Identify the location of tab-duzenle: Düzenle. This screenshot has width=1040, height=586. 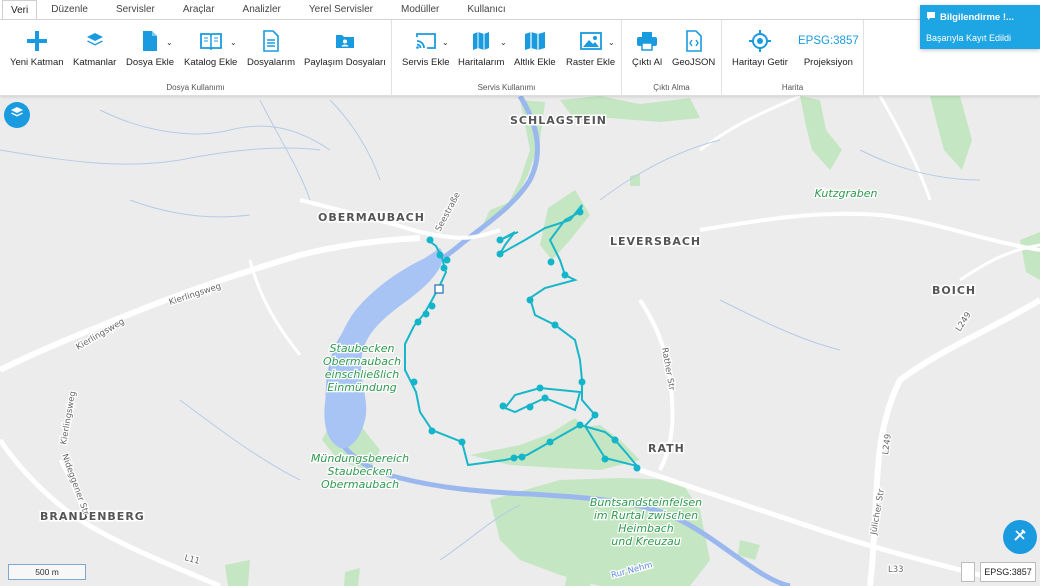
(69, 9).